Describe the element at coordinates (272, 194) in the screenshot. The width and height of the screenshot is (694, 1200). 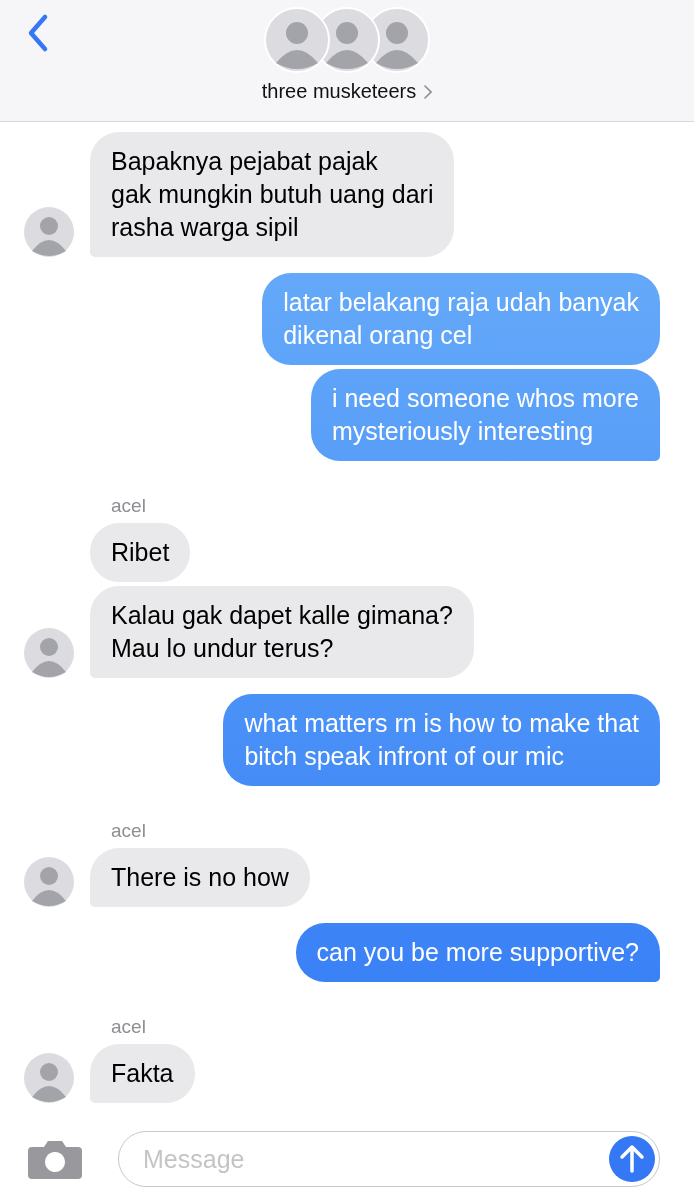
I see `message-bubble: Bapaknya pejabat pajak gak mungkin butuh uang dari rasha warga sipil` at that location.